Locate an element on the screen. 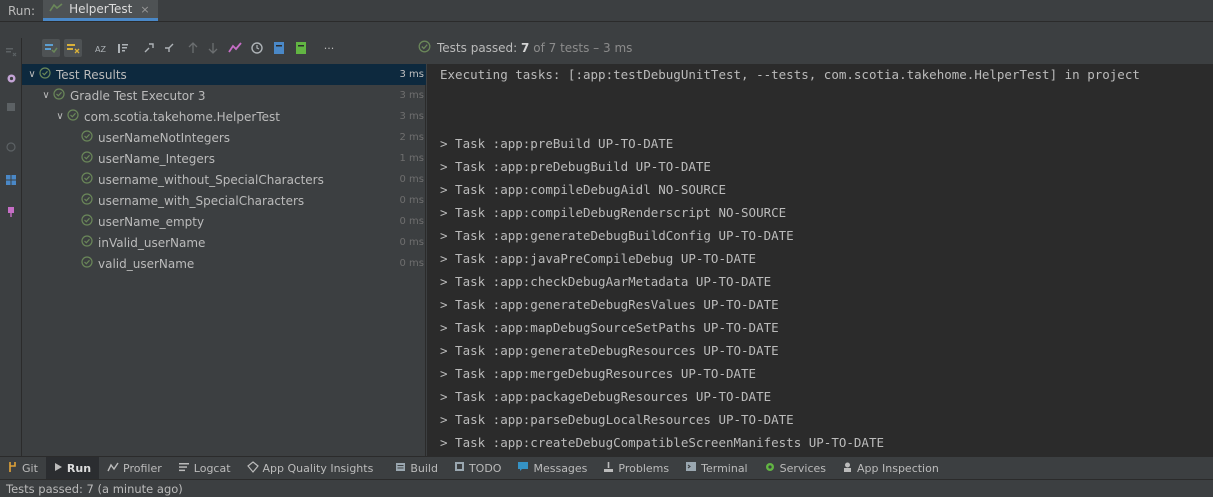 This screenshot has width=1213, height=497. more-options-icon: ··· is located at coordinates (329, 48).